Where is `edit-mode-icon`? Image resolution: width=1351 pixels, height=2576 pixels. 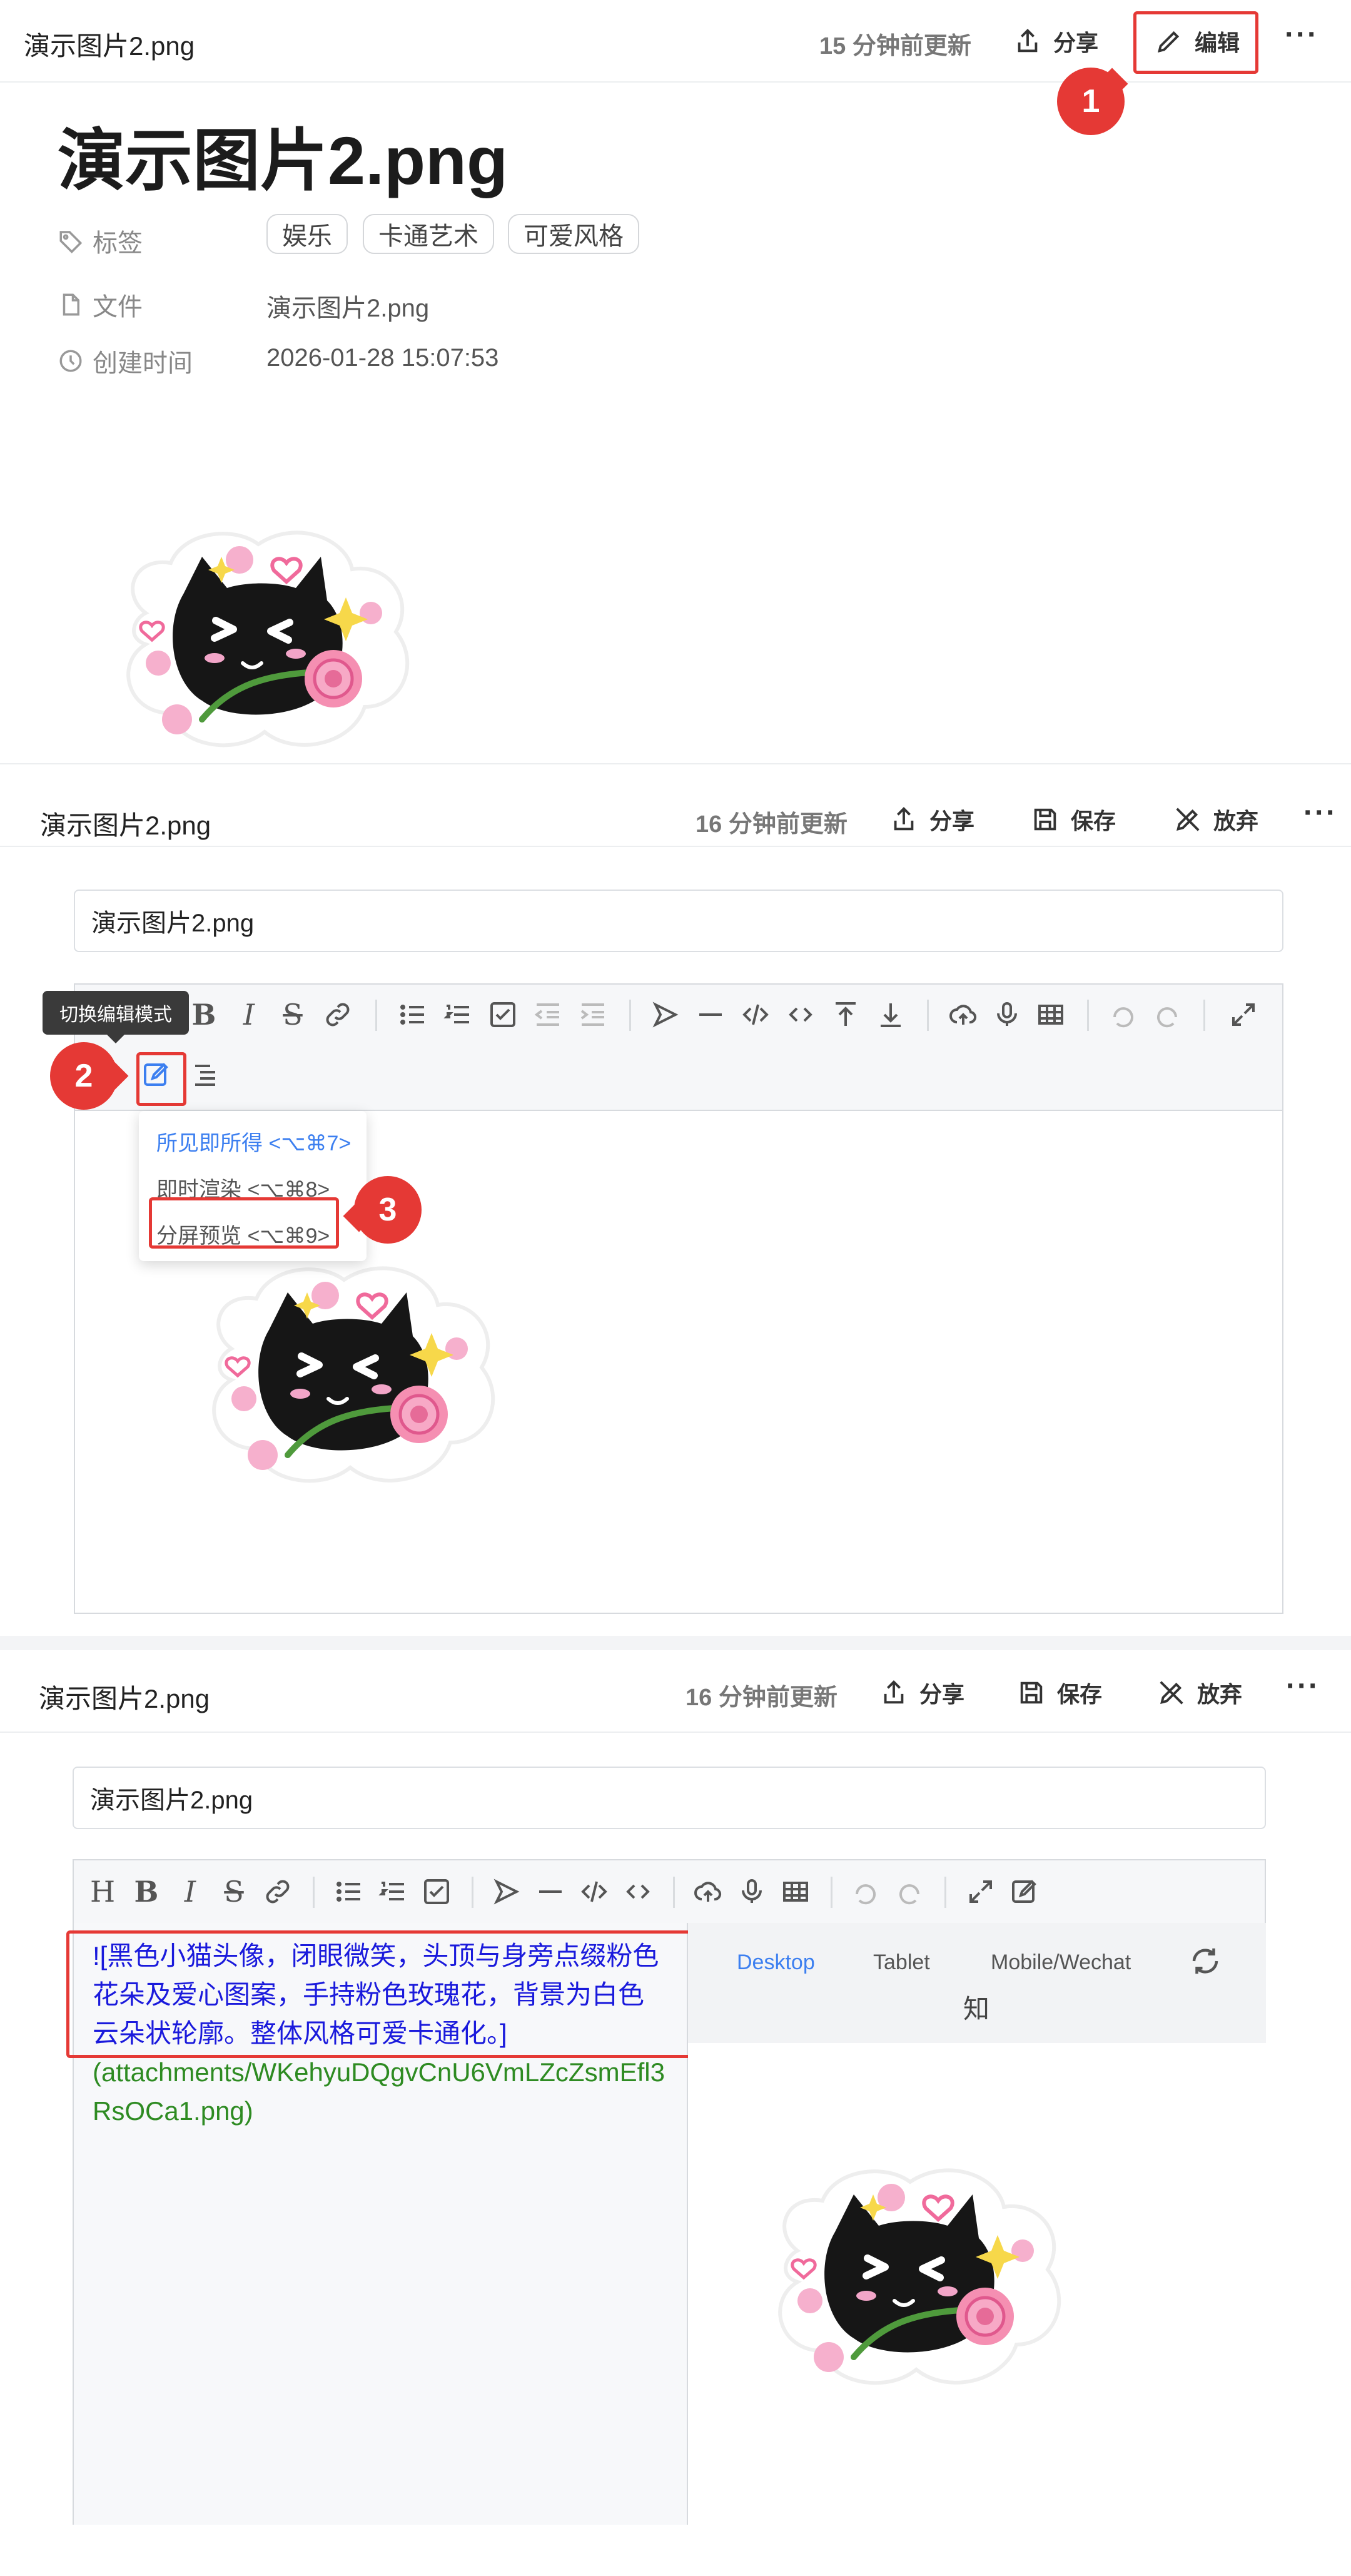
edit-mode-icon is located at coordinates (1024, 1892).